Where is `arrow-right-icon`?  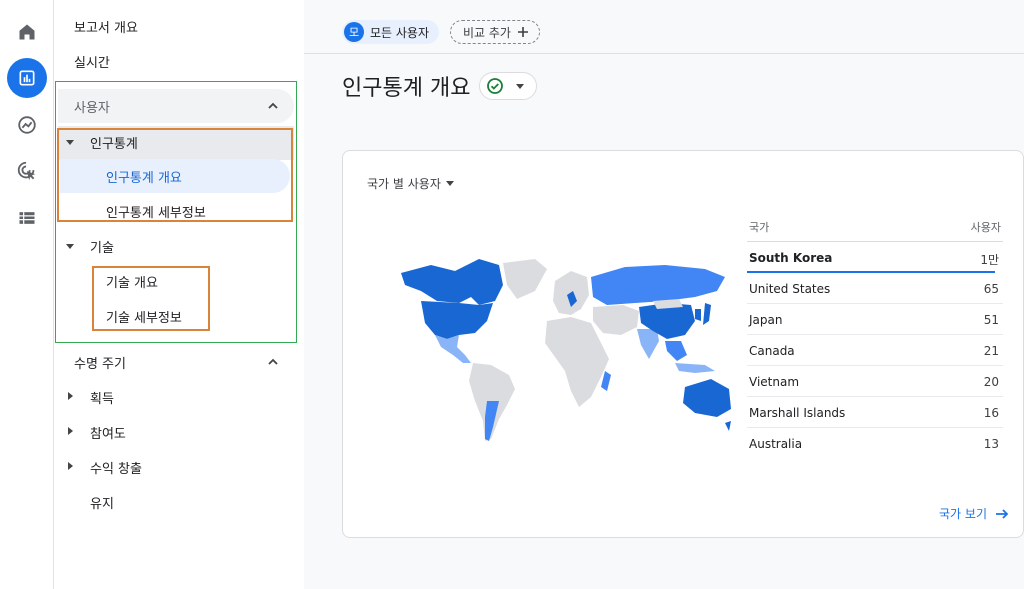
arrow-right-icon is located at coordinates (1002, 513).